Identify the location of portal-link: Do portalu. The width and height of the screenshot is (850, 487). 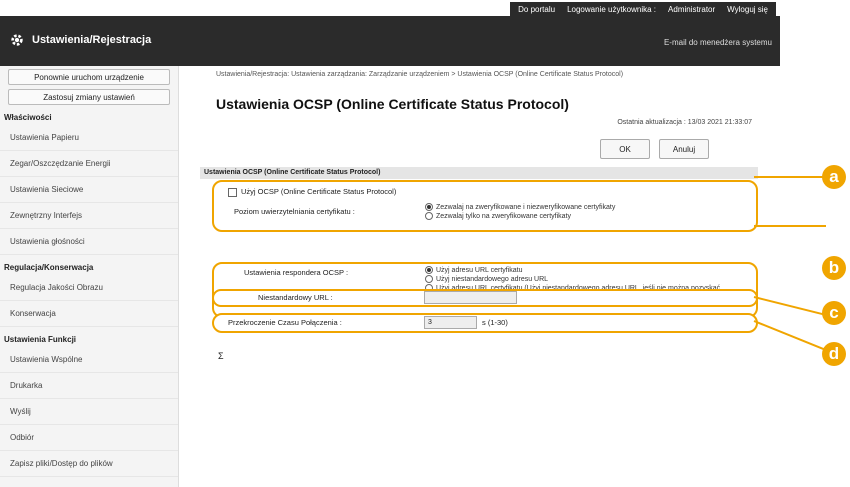
(536, 9).